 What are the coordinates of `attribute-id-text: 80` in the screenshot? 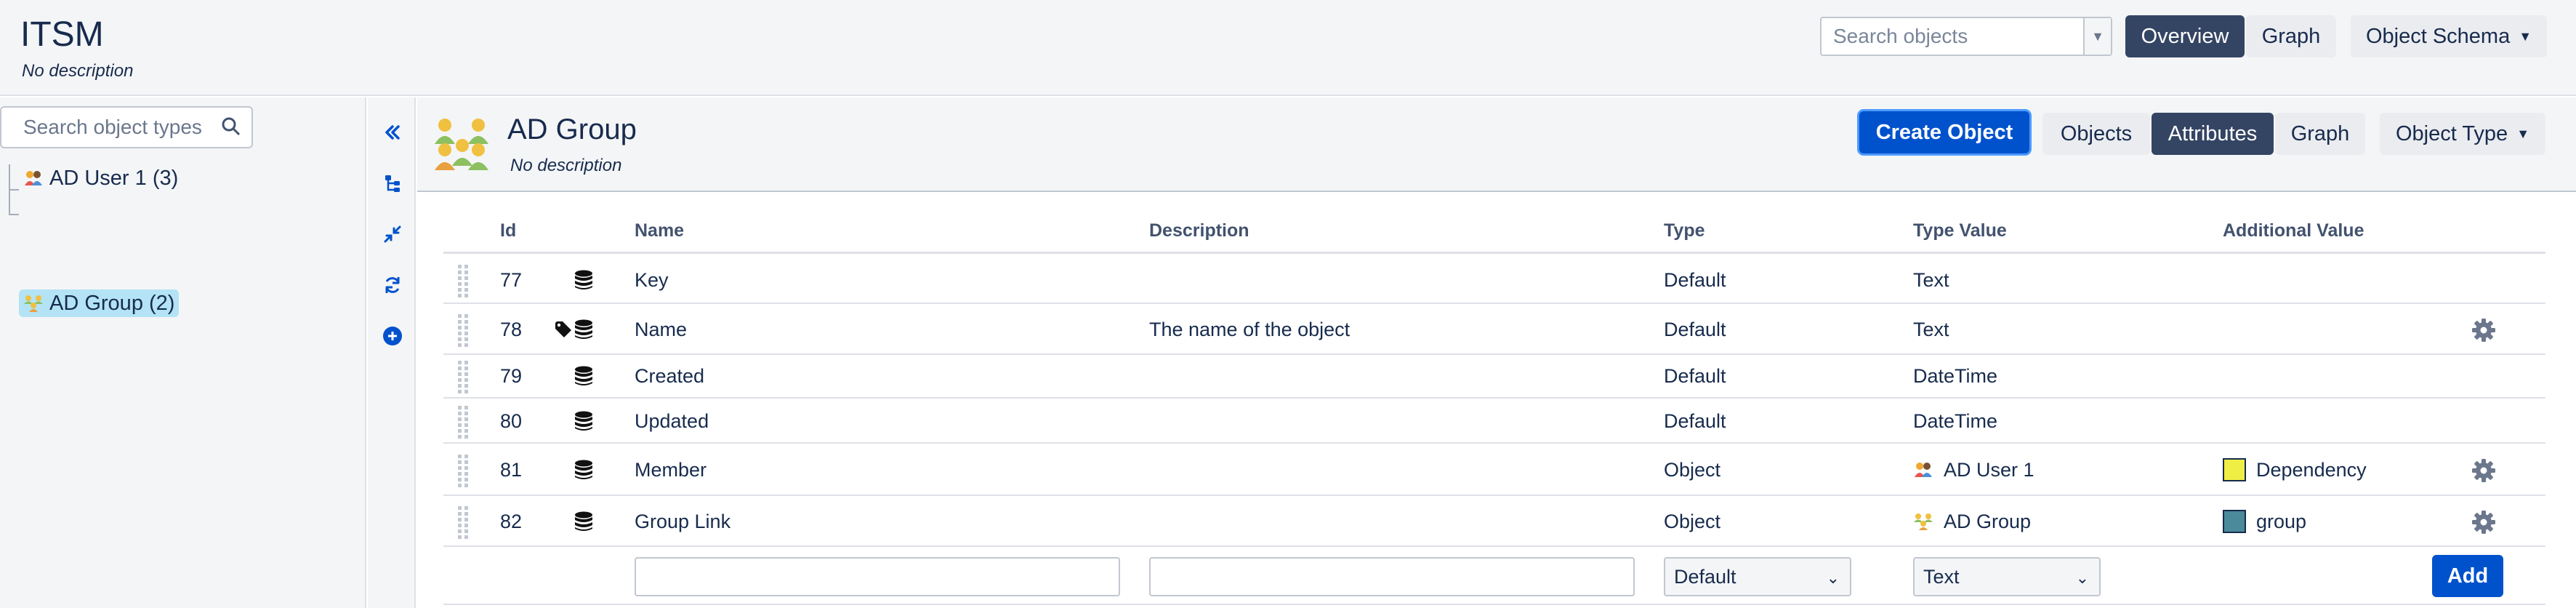 It's located at (511, 420).